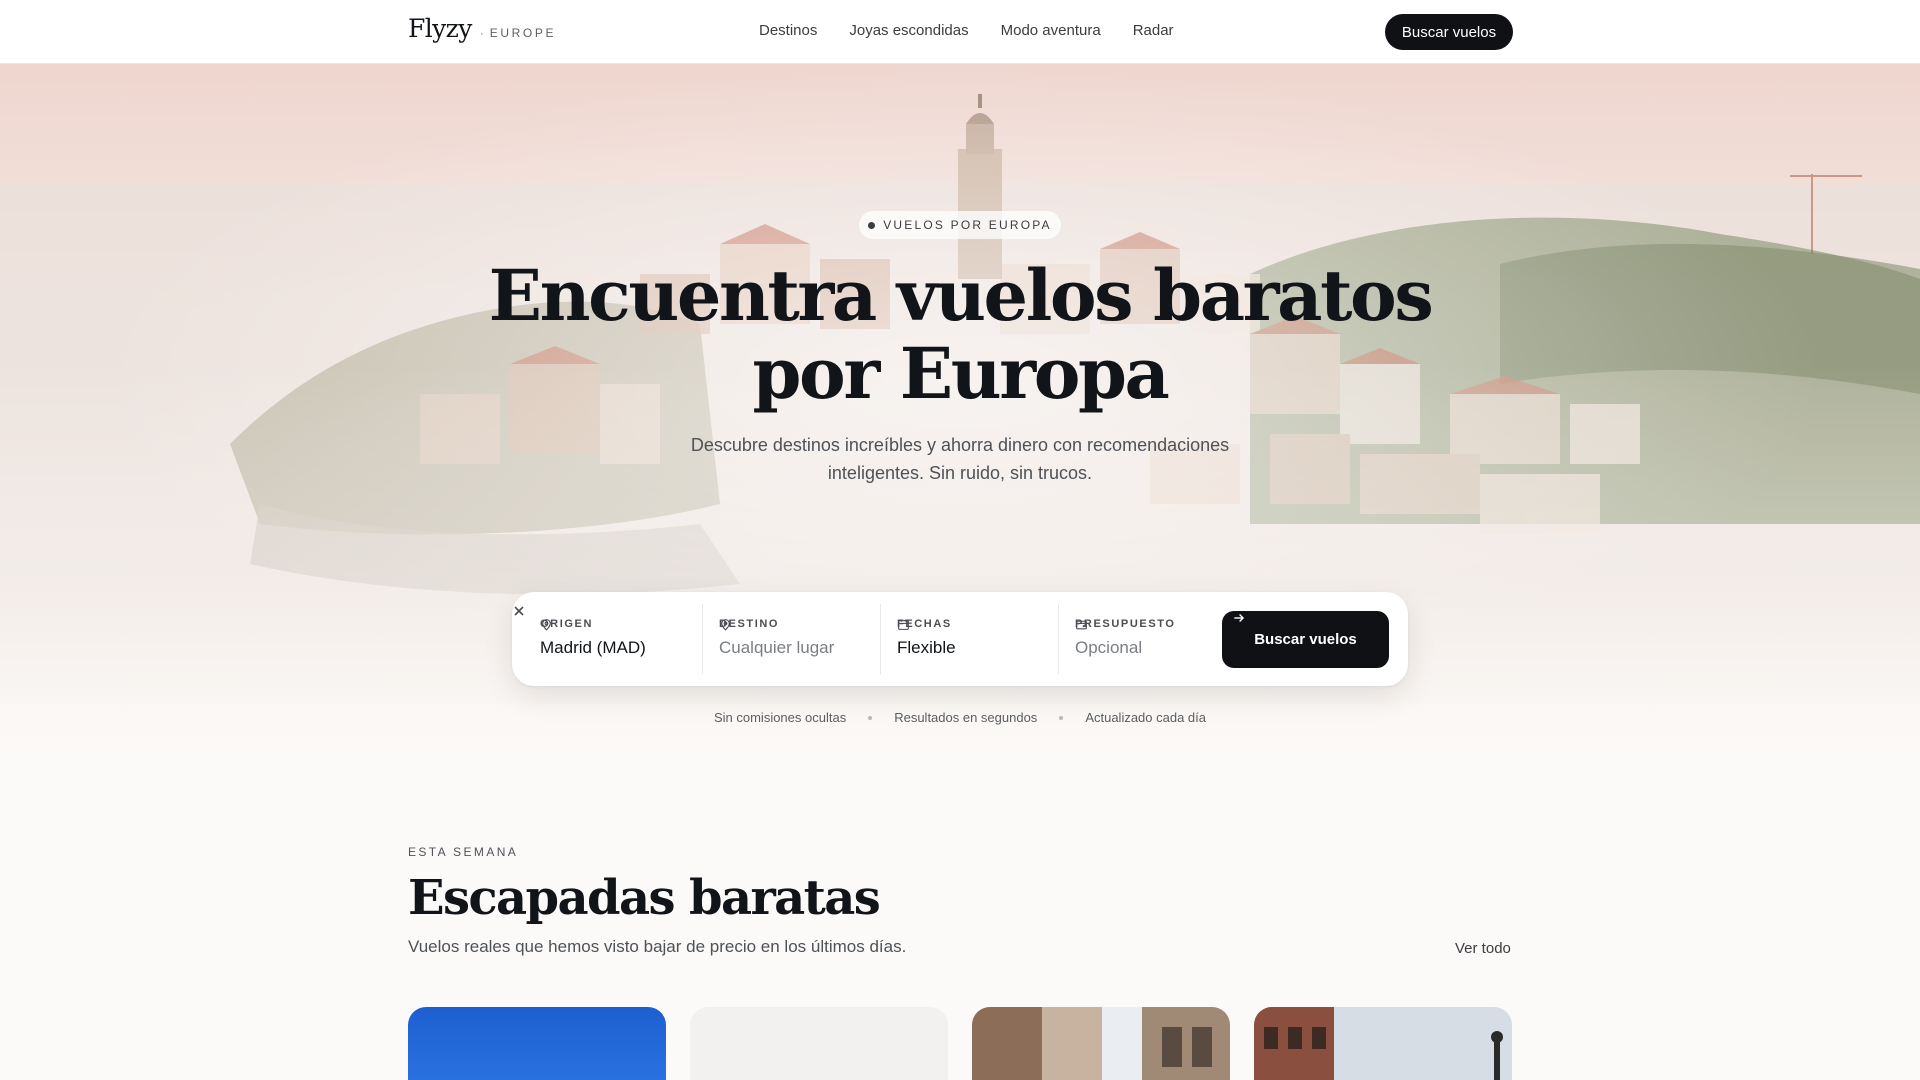 The image size is (1920, 1080). I want to click on hero-title-line-1: Encuentra vuelos baratos, so click(961, 295).